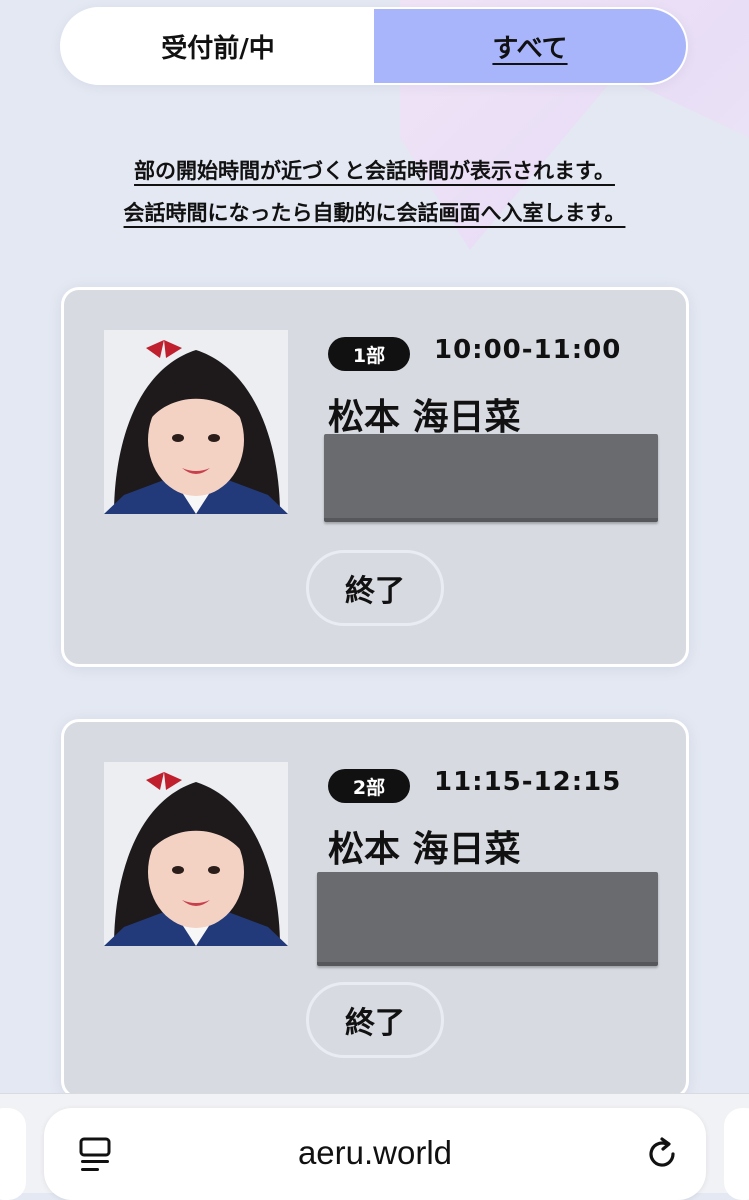 The height and width of the screenshot is (1200, 749). What do you see at coordinates (369, 786) in the screenshot?
I see `part-badge: 2部` at bounding box center [369, 786].